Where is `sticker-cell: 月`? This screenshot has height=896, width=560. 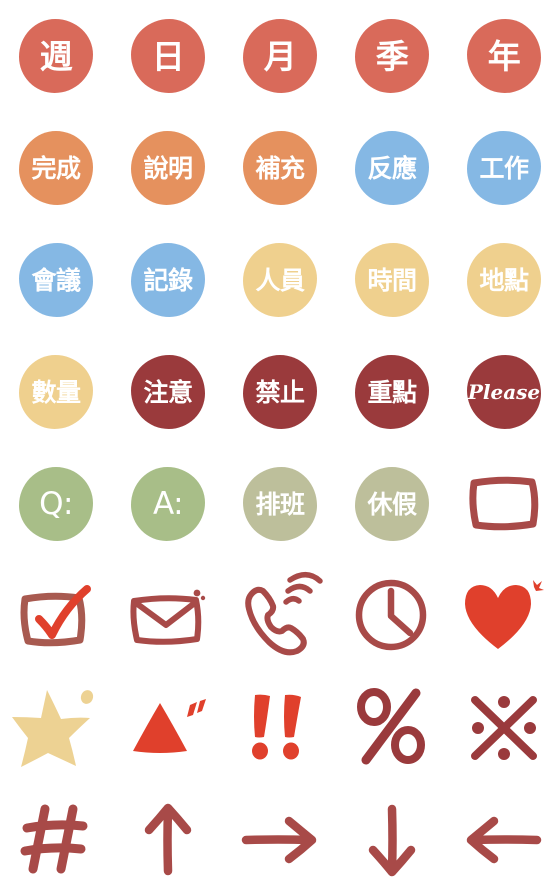 sticker-cell: 月 is located at coordinates (280, 56).